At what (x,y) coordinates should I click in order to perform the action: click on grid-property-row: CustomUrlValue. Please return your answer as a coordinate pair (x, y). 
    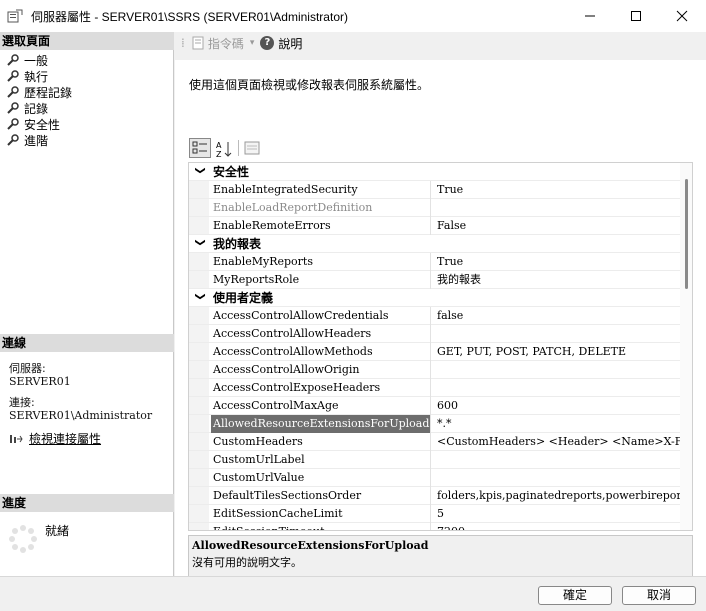
    Looking at the image, I should click on (435, 478).